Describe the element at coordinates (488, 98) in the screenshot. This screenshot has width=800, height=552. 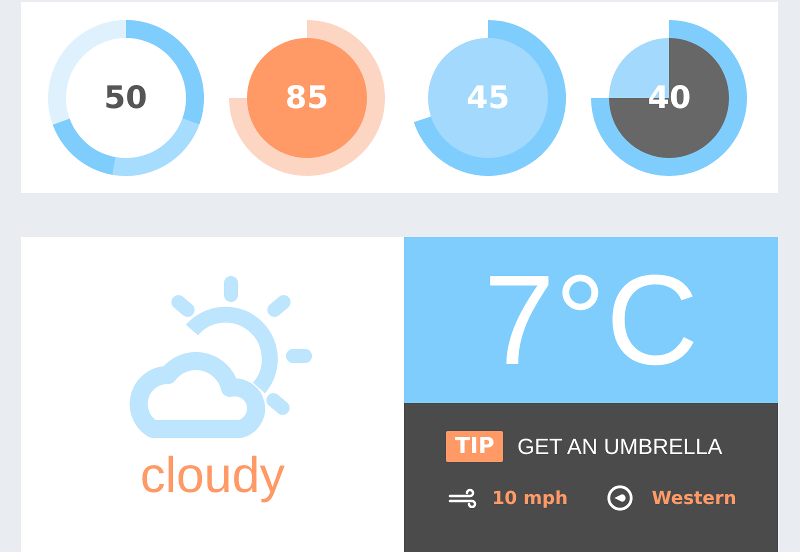
I see `gauge-value: 45` at that location.